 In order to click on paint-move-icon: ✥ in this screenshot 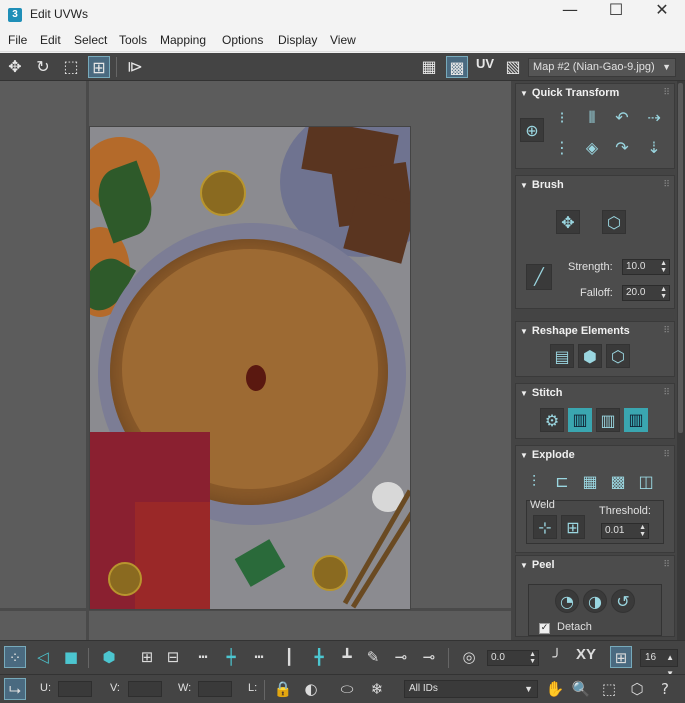, I will do `click(568, 222)`.